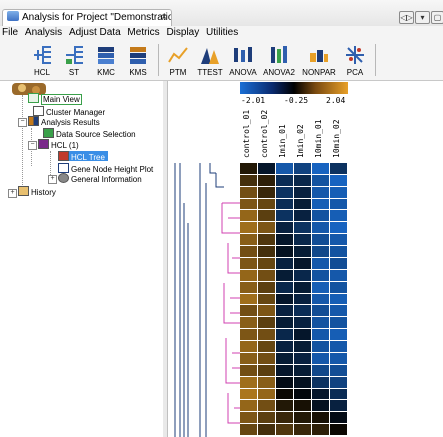  Describe the element at coordinates (22, 122) in the screenshot. I see `collapse-analysis-results: −` at that location.